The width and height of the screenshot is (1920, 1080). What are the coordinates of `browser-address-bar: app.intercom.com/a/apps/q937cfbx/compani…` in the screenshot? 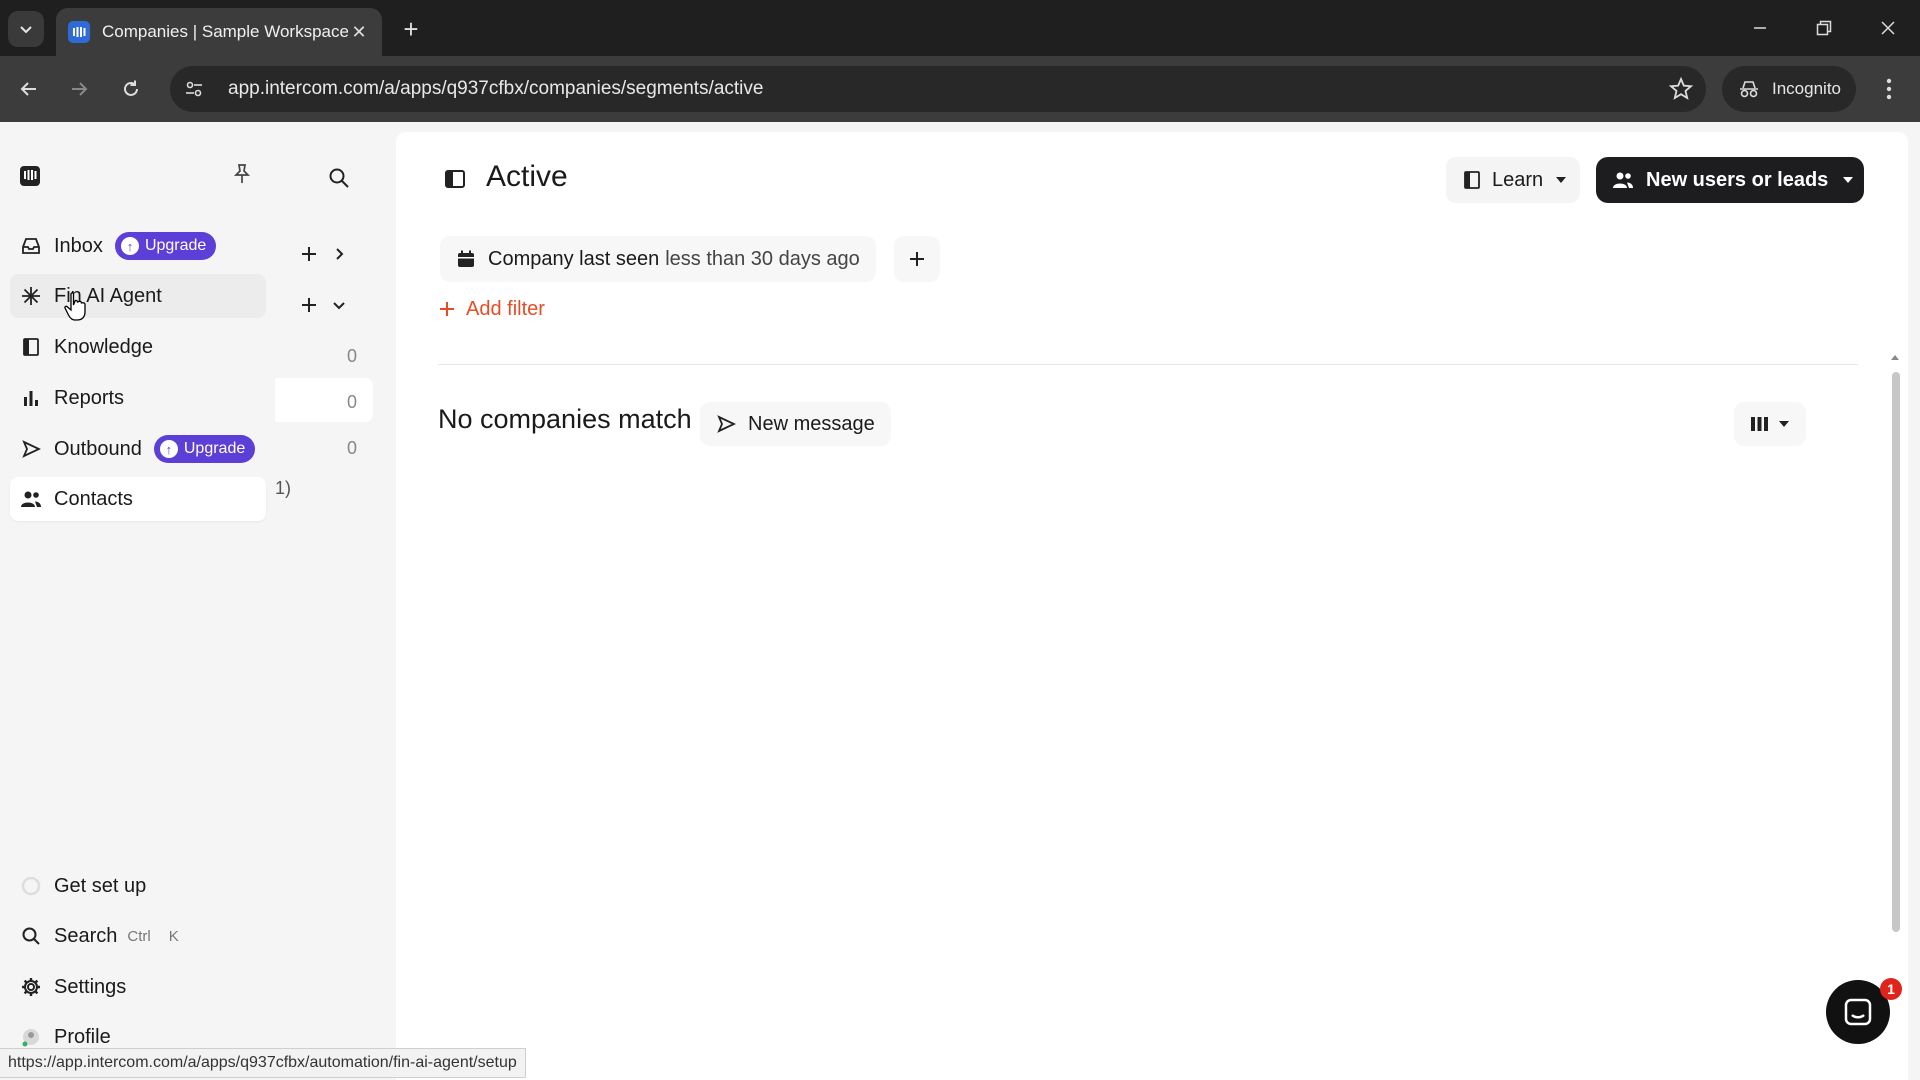 It's located at (960, 89).